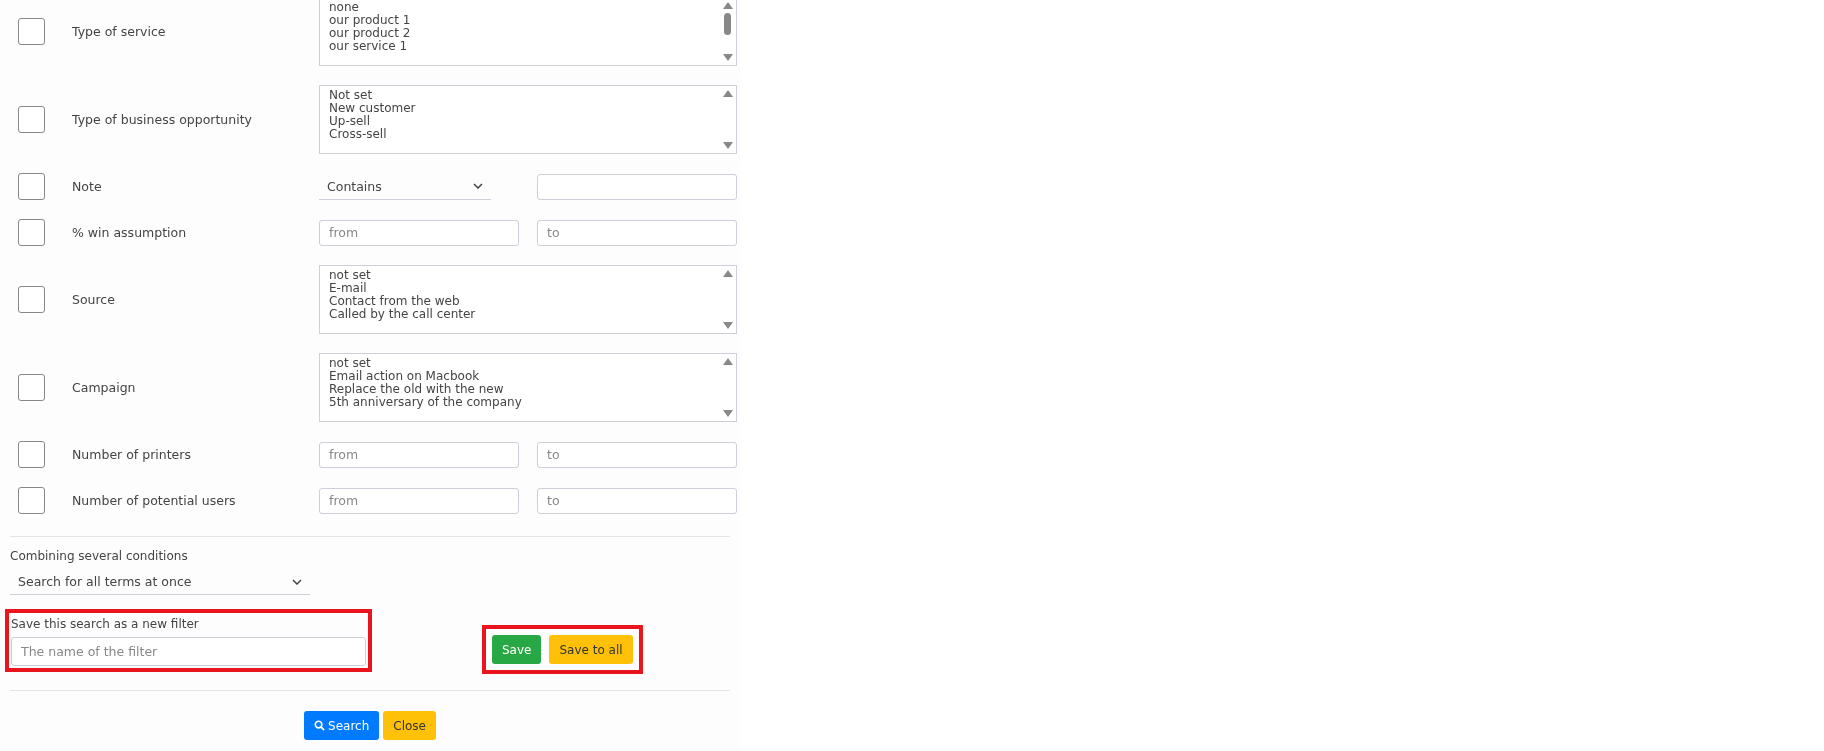 This screenshot has width=1824, height=751. I want to click on list-option: Replace the old with the new, so click(532, 389).